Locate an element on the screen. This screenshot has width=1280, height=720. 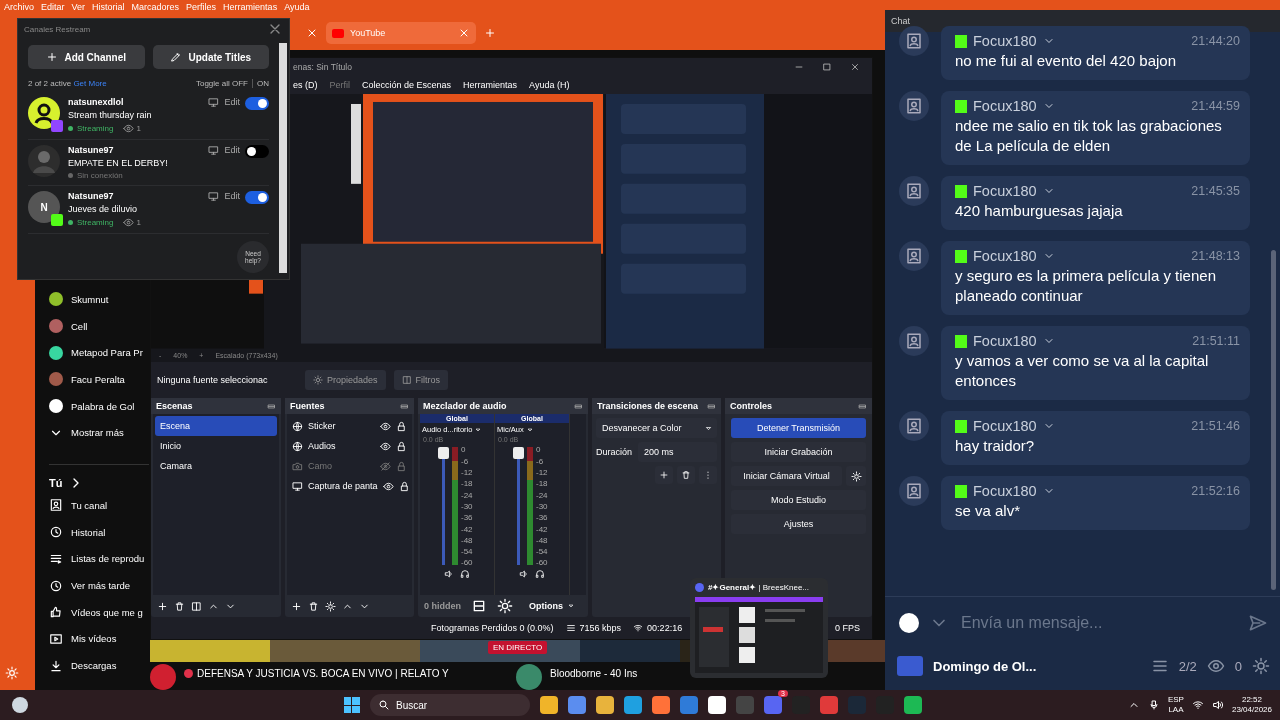
menu-item: Ayuda is located at coordinates (297, 7).